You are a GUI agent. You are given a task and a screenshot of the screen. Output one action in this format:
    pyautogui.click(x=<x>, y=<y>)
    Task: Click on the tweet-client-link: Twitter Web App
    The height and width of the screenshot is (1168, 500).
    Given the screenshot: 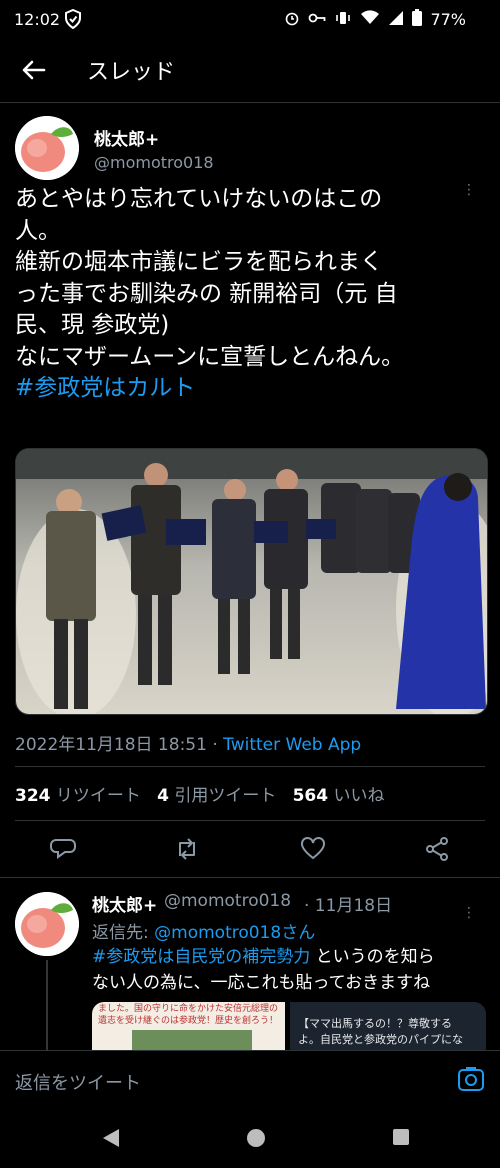 What is the action you would take?
    pyautogui.click(x=292, y=745)
    